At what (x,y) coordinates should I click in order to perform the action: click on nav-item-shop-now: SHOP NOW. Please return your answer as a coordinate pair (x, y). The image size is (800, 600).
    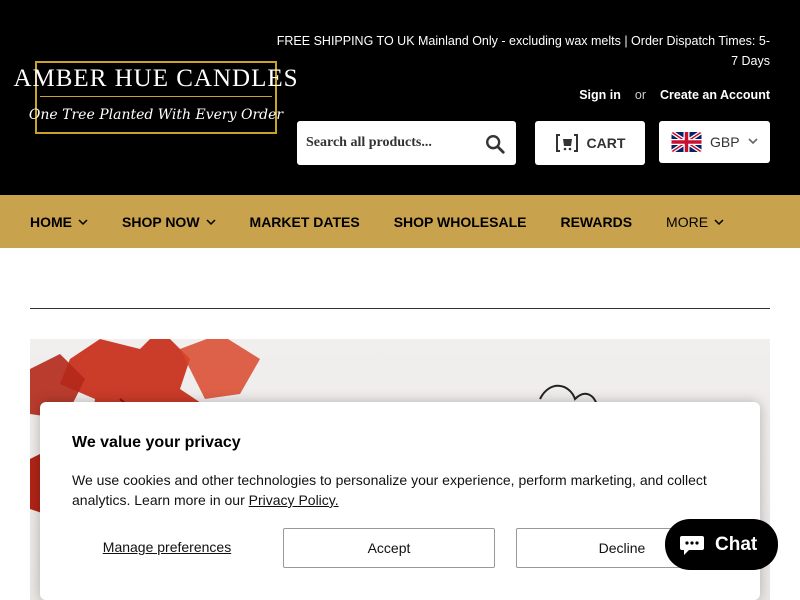
    Looking at the image, I should click on (169, 222).